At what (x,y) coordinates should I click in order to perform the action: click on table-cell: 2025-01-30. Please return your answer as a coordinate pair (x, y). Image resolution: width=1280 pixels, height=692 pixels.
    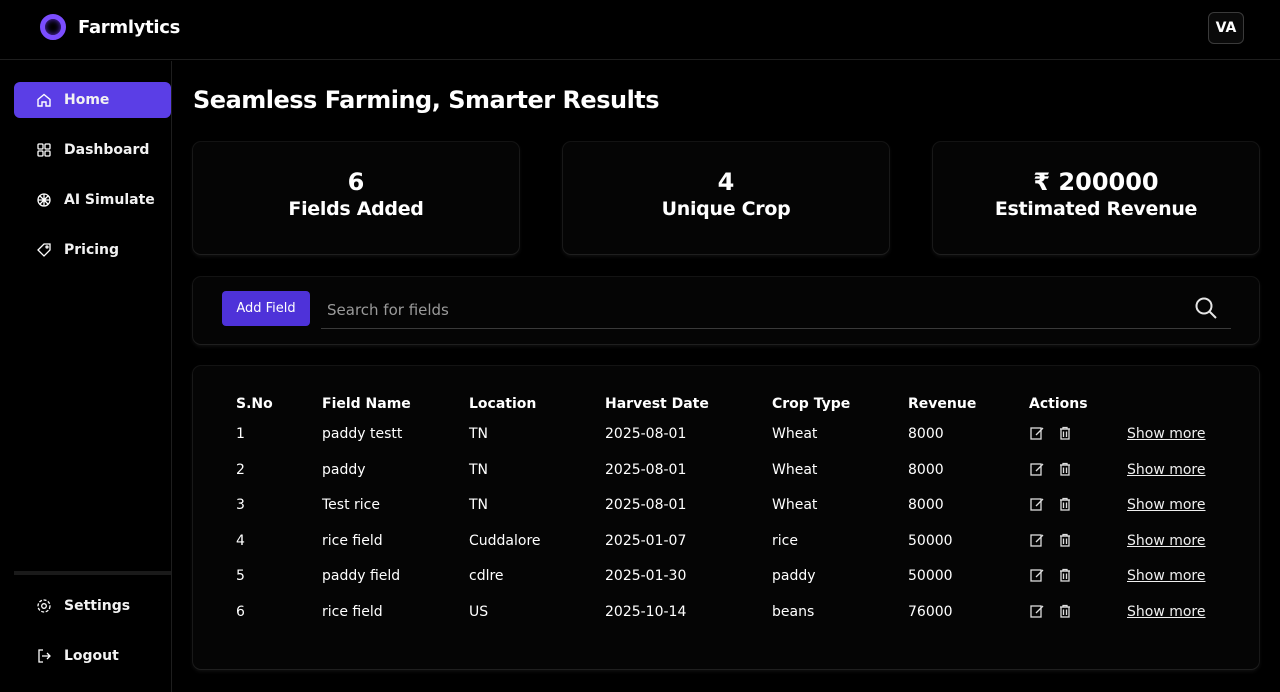
    Looking at the image, I should click on (646, 576).